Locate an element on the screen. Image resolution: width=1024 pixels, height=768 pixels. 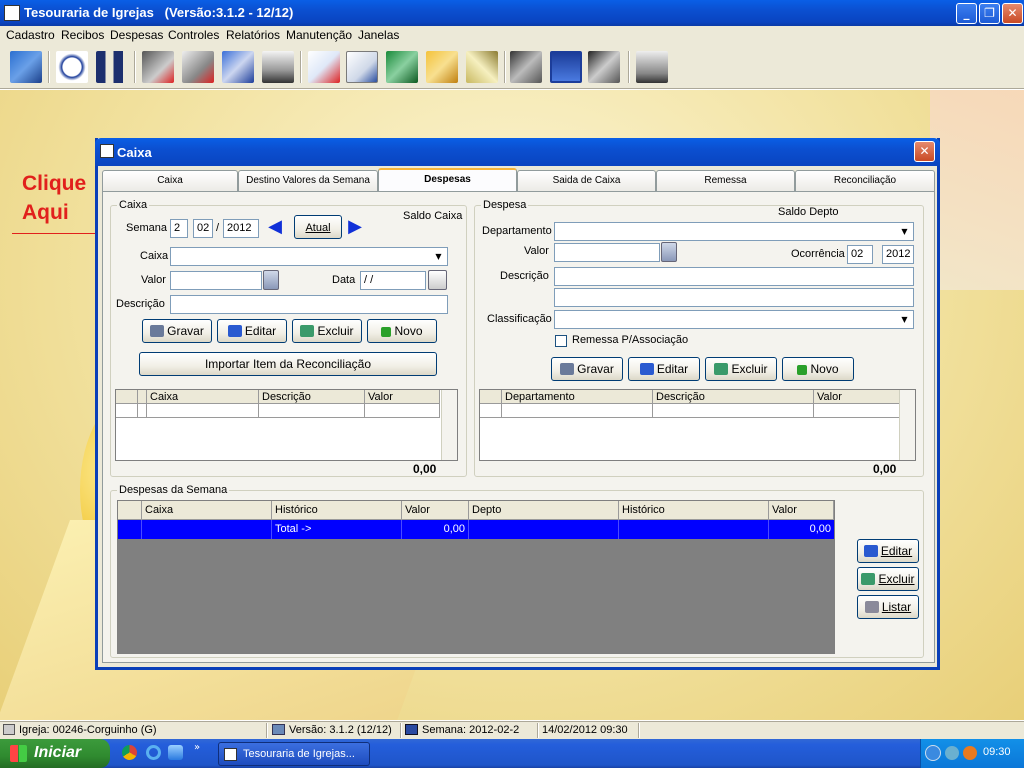
edit-document-icon is located at coordinates (198, 67).